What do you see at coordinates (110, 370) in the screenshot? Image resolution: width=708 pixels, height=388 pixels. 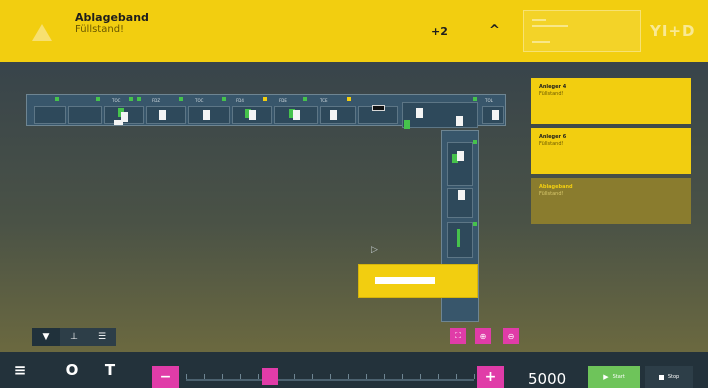 I see `t-tool-icon: T` at bounding box center [110, 370].